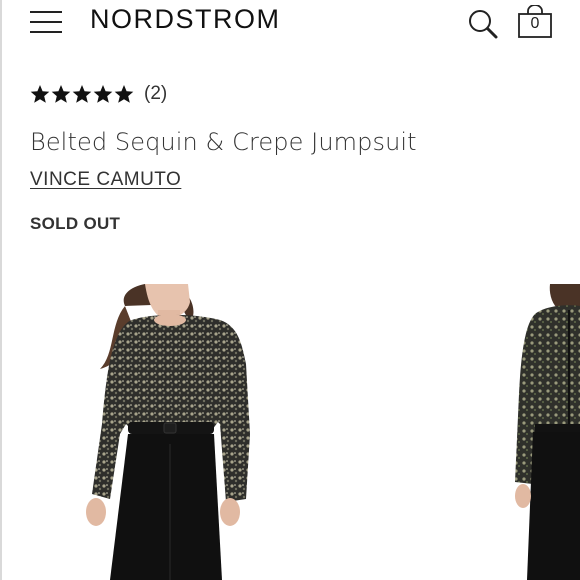 The image size is (580, 580). Describe the element at coordinates (483, 24) in the screenshot. I see `search-icon` at that location.